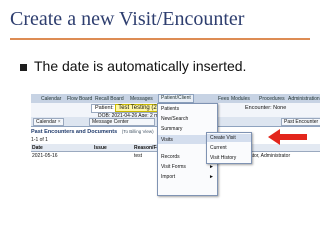 The image size is (320, 240). What do you see at coordinates (223, 138) in the screenshot?
I see `menu-item-create-visit: Create Visit` at bounding box center [223, 138].